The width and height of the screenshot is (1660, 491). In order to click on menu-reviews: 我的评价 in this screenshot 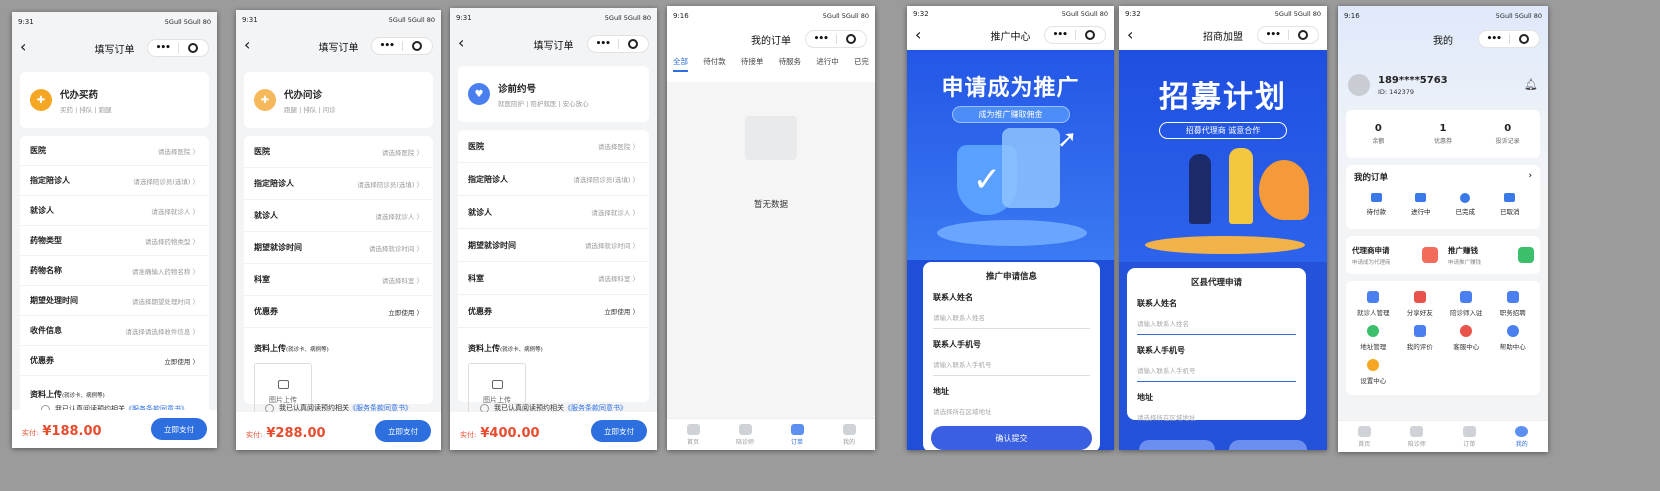, I will do `click(1420, 338)`.